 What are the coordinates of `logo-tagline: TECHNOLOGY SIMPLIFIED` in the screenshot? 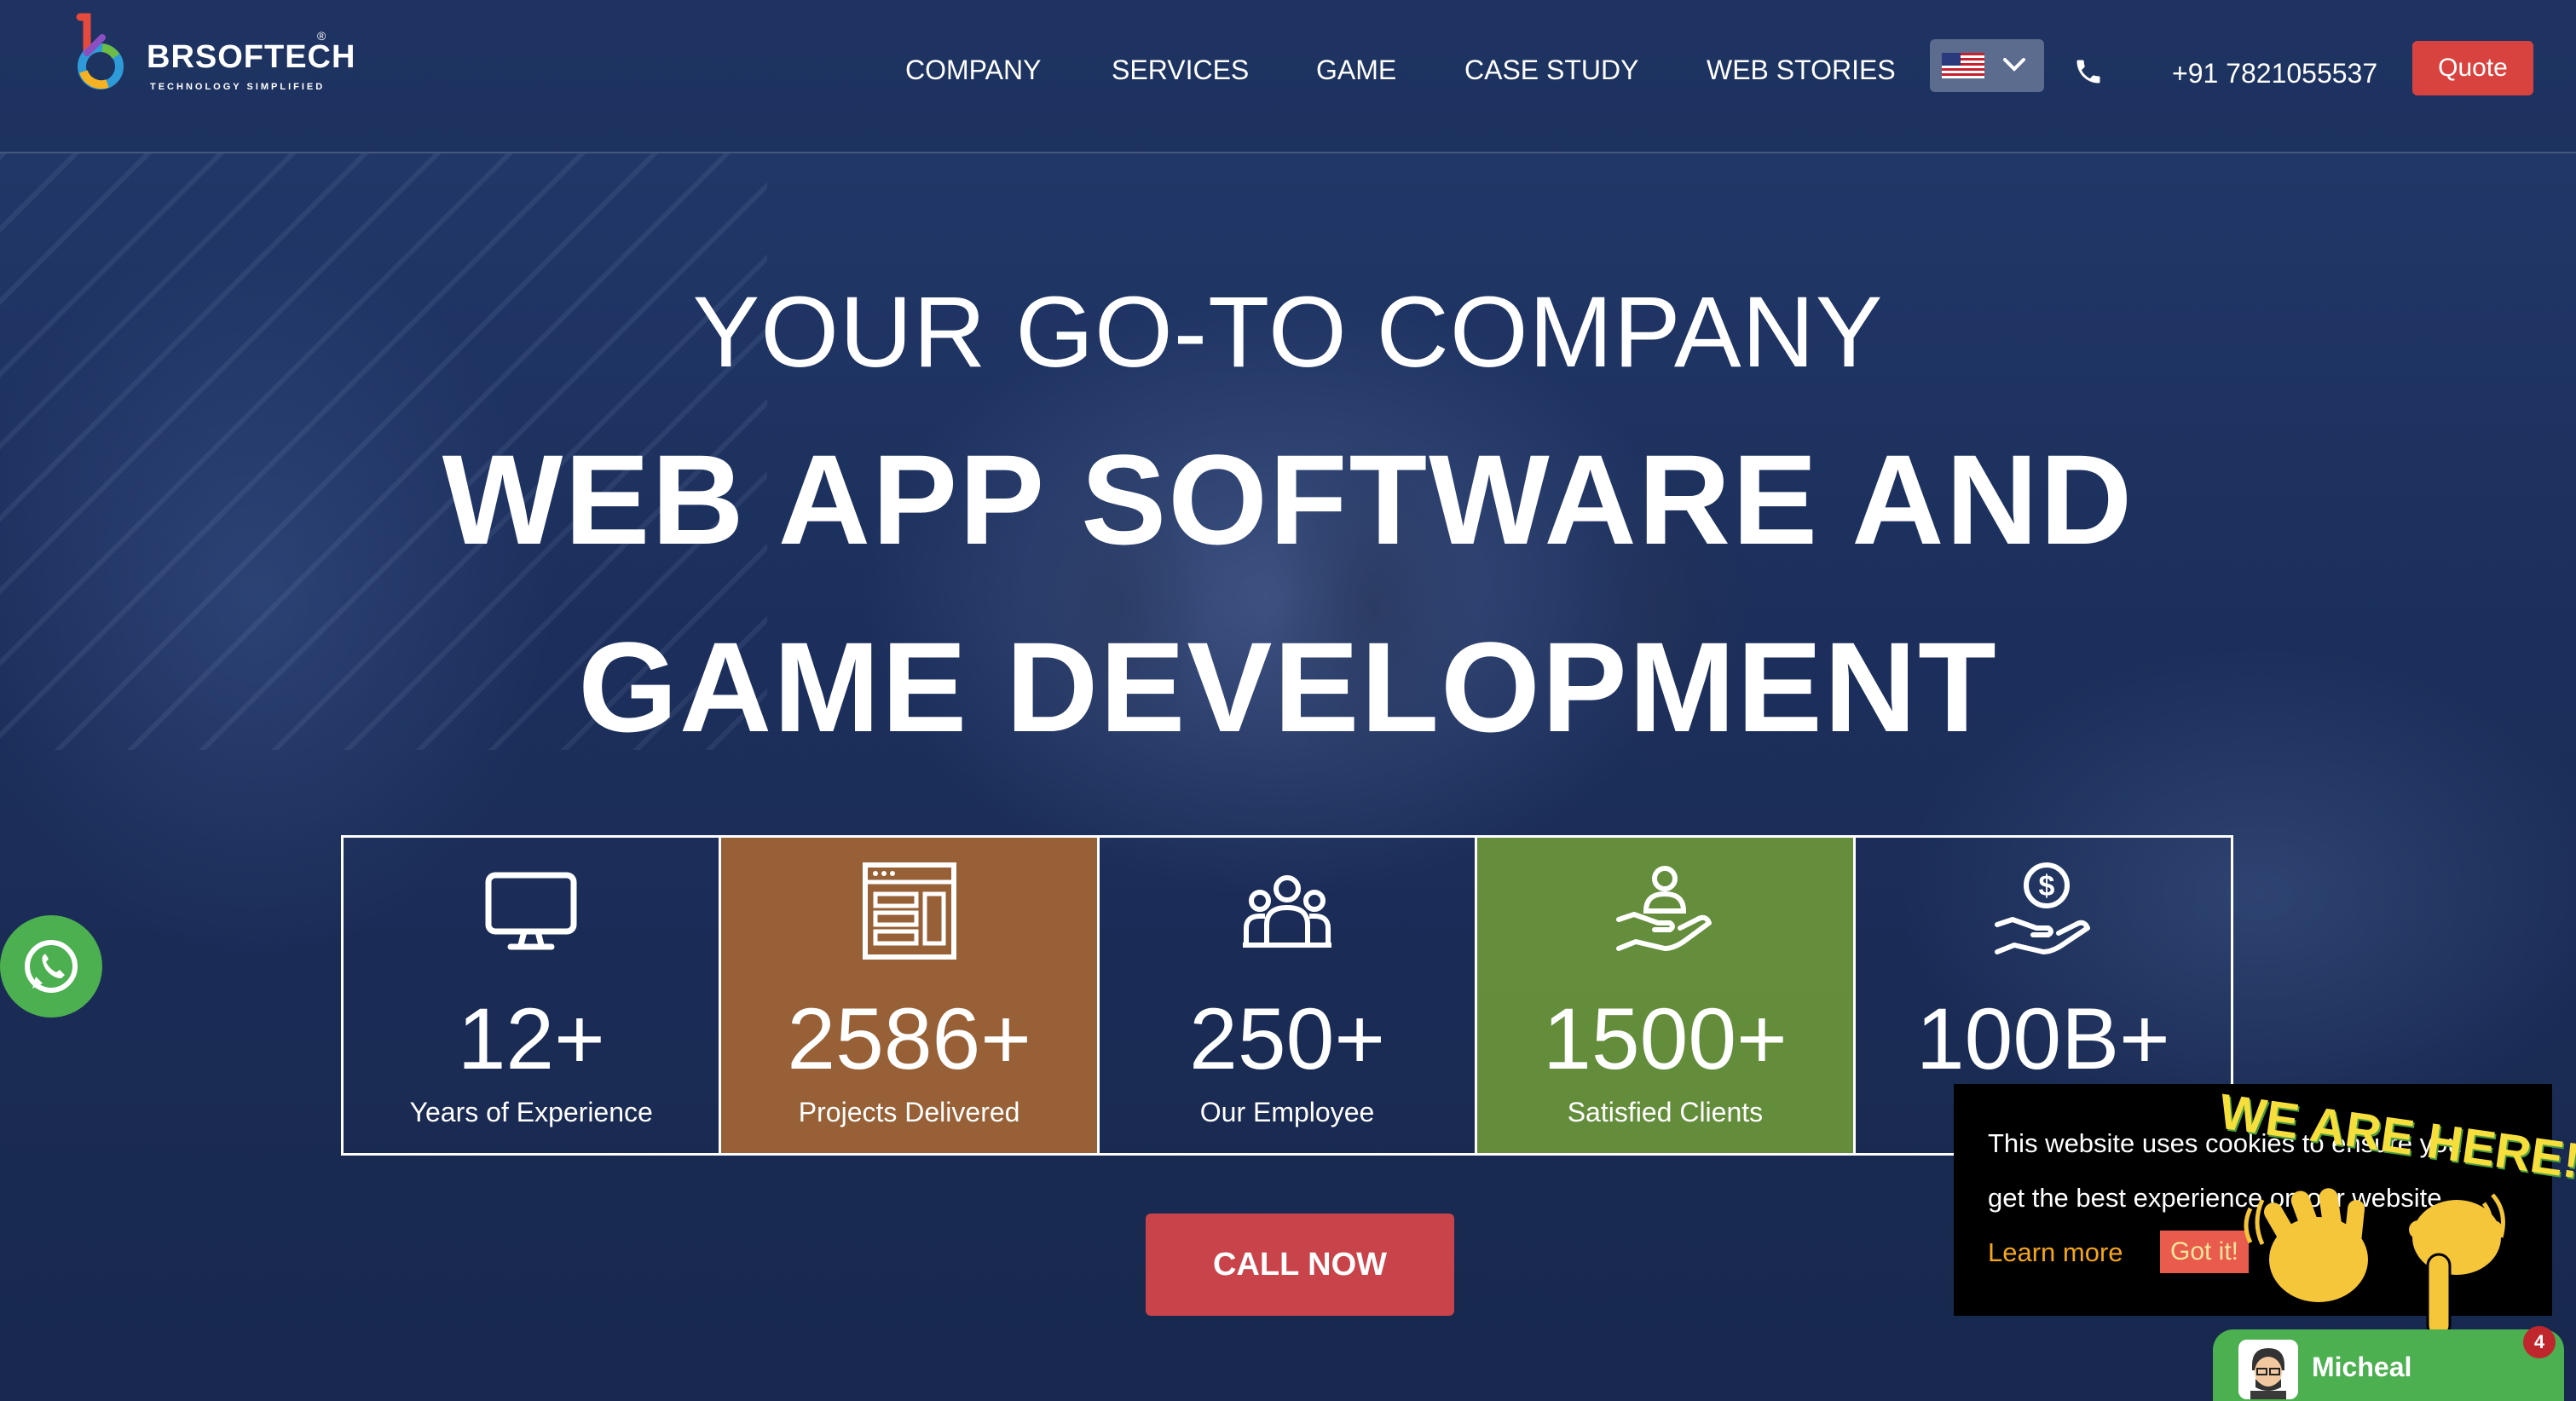 It's located at (238, 87).